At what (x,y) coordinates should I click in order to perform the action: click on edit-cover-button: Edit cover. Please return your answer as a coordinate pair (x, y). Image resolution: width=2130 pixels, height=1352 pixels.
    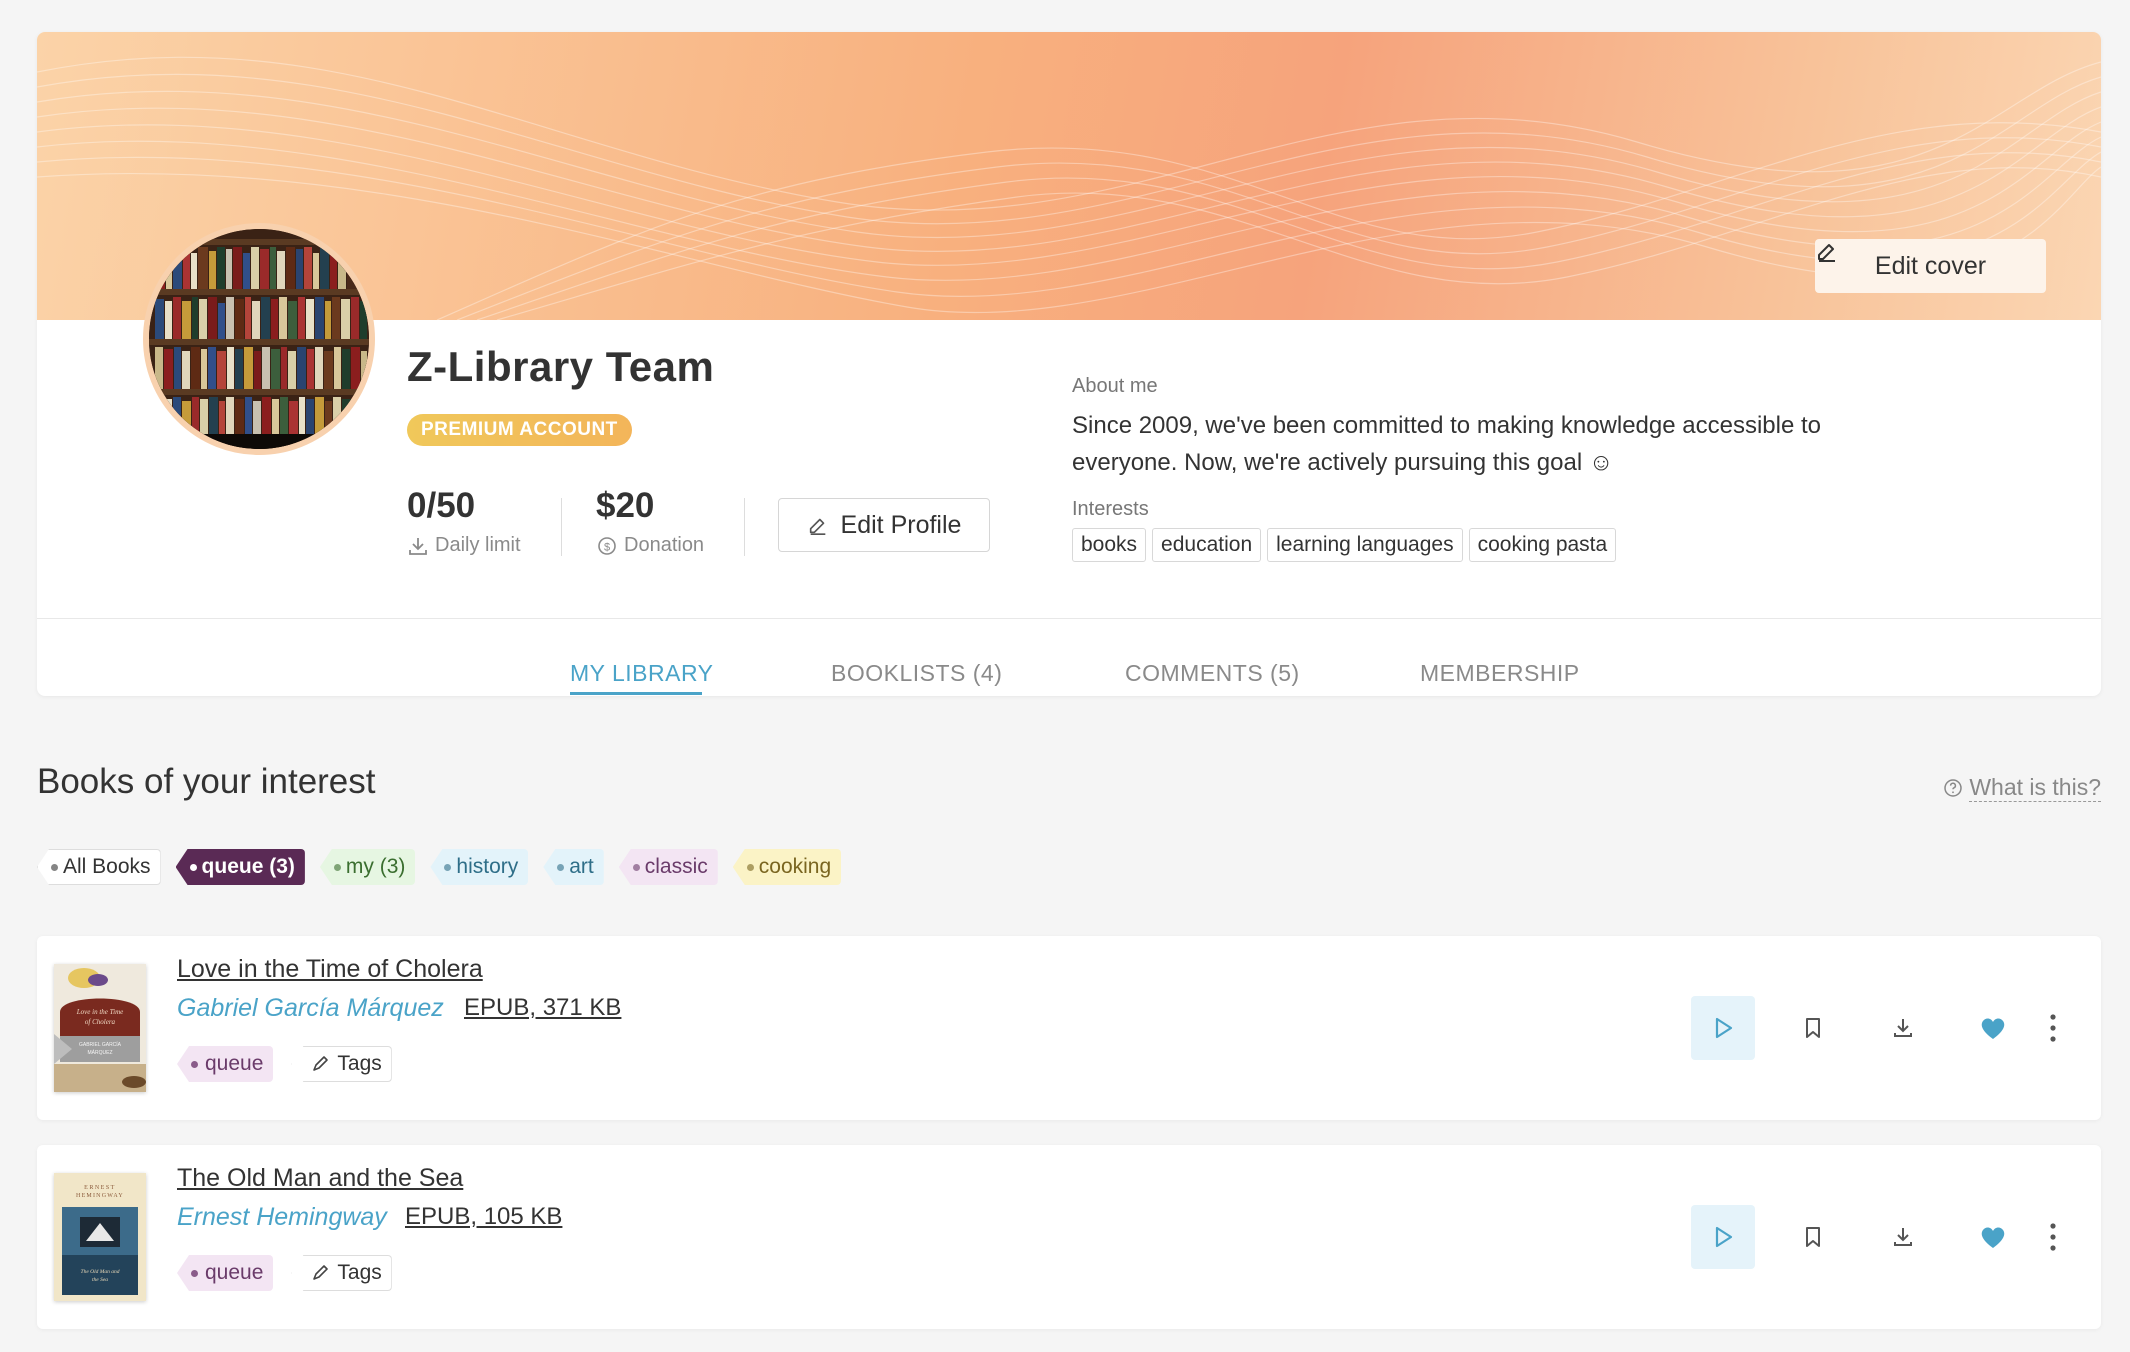
    Looking at the image, I should click on (1930, 266).